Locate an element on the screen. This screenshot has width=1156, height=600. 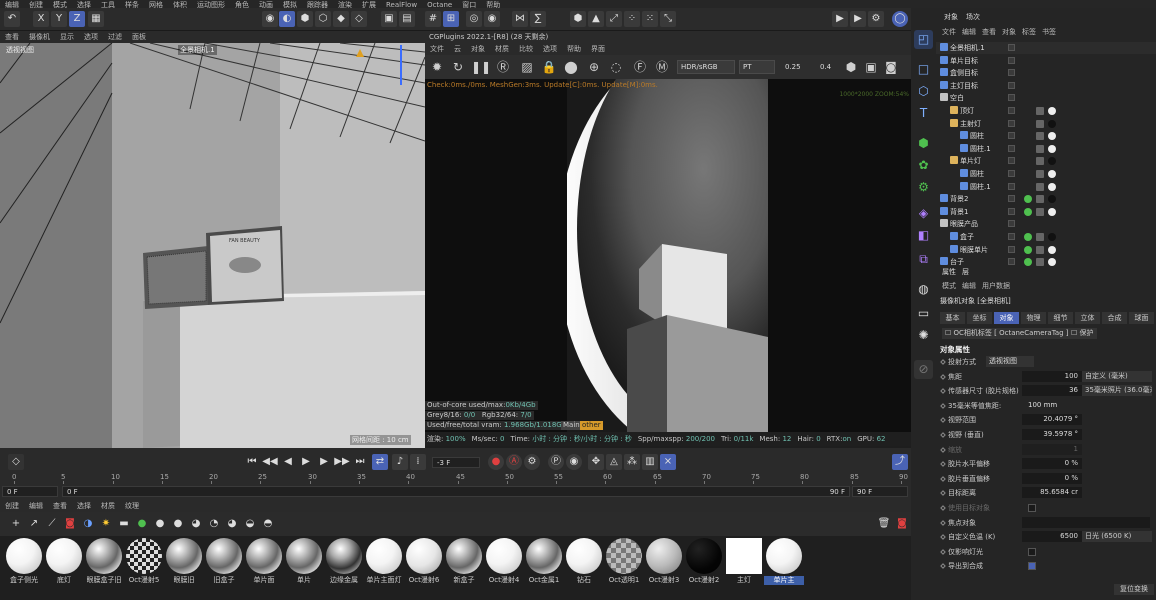
attribute-row: 焦距 100 自定义 (毫米) is located at coordinates (1046, 376).